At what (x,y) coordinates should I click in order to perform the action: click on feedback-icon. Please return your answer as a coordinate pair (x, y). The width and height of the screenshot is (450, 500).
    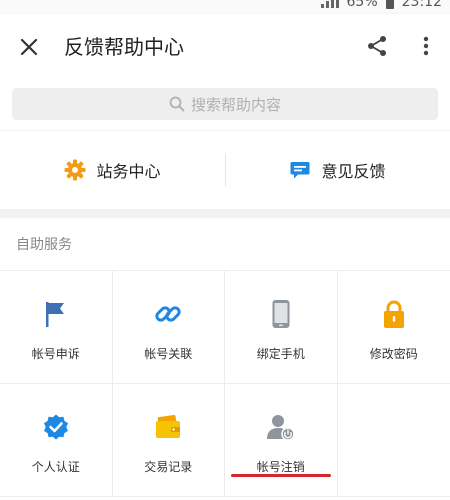
    Looking at the image, I should click on (300, 170).